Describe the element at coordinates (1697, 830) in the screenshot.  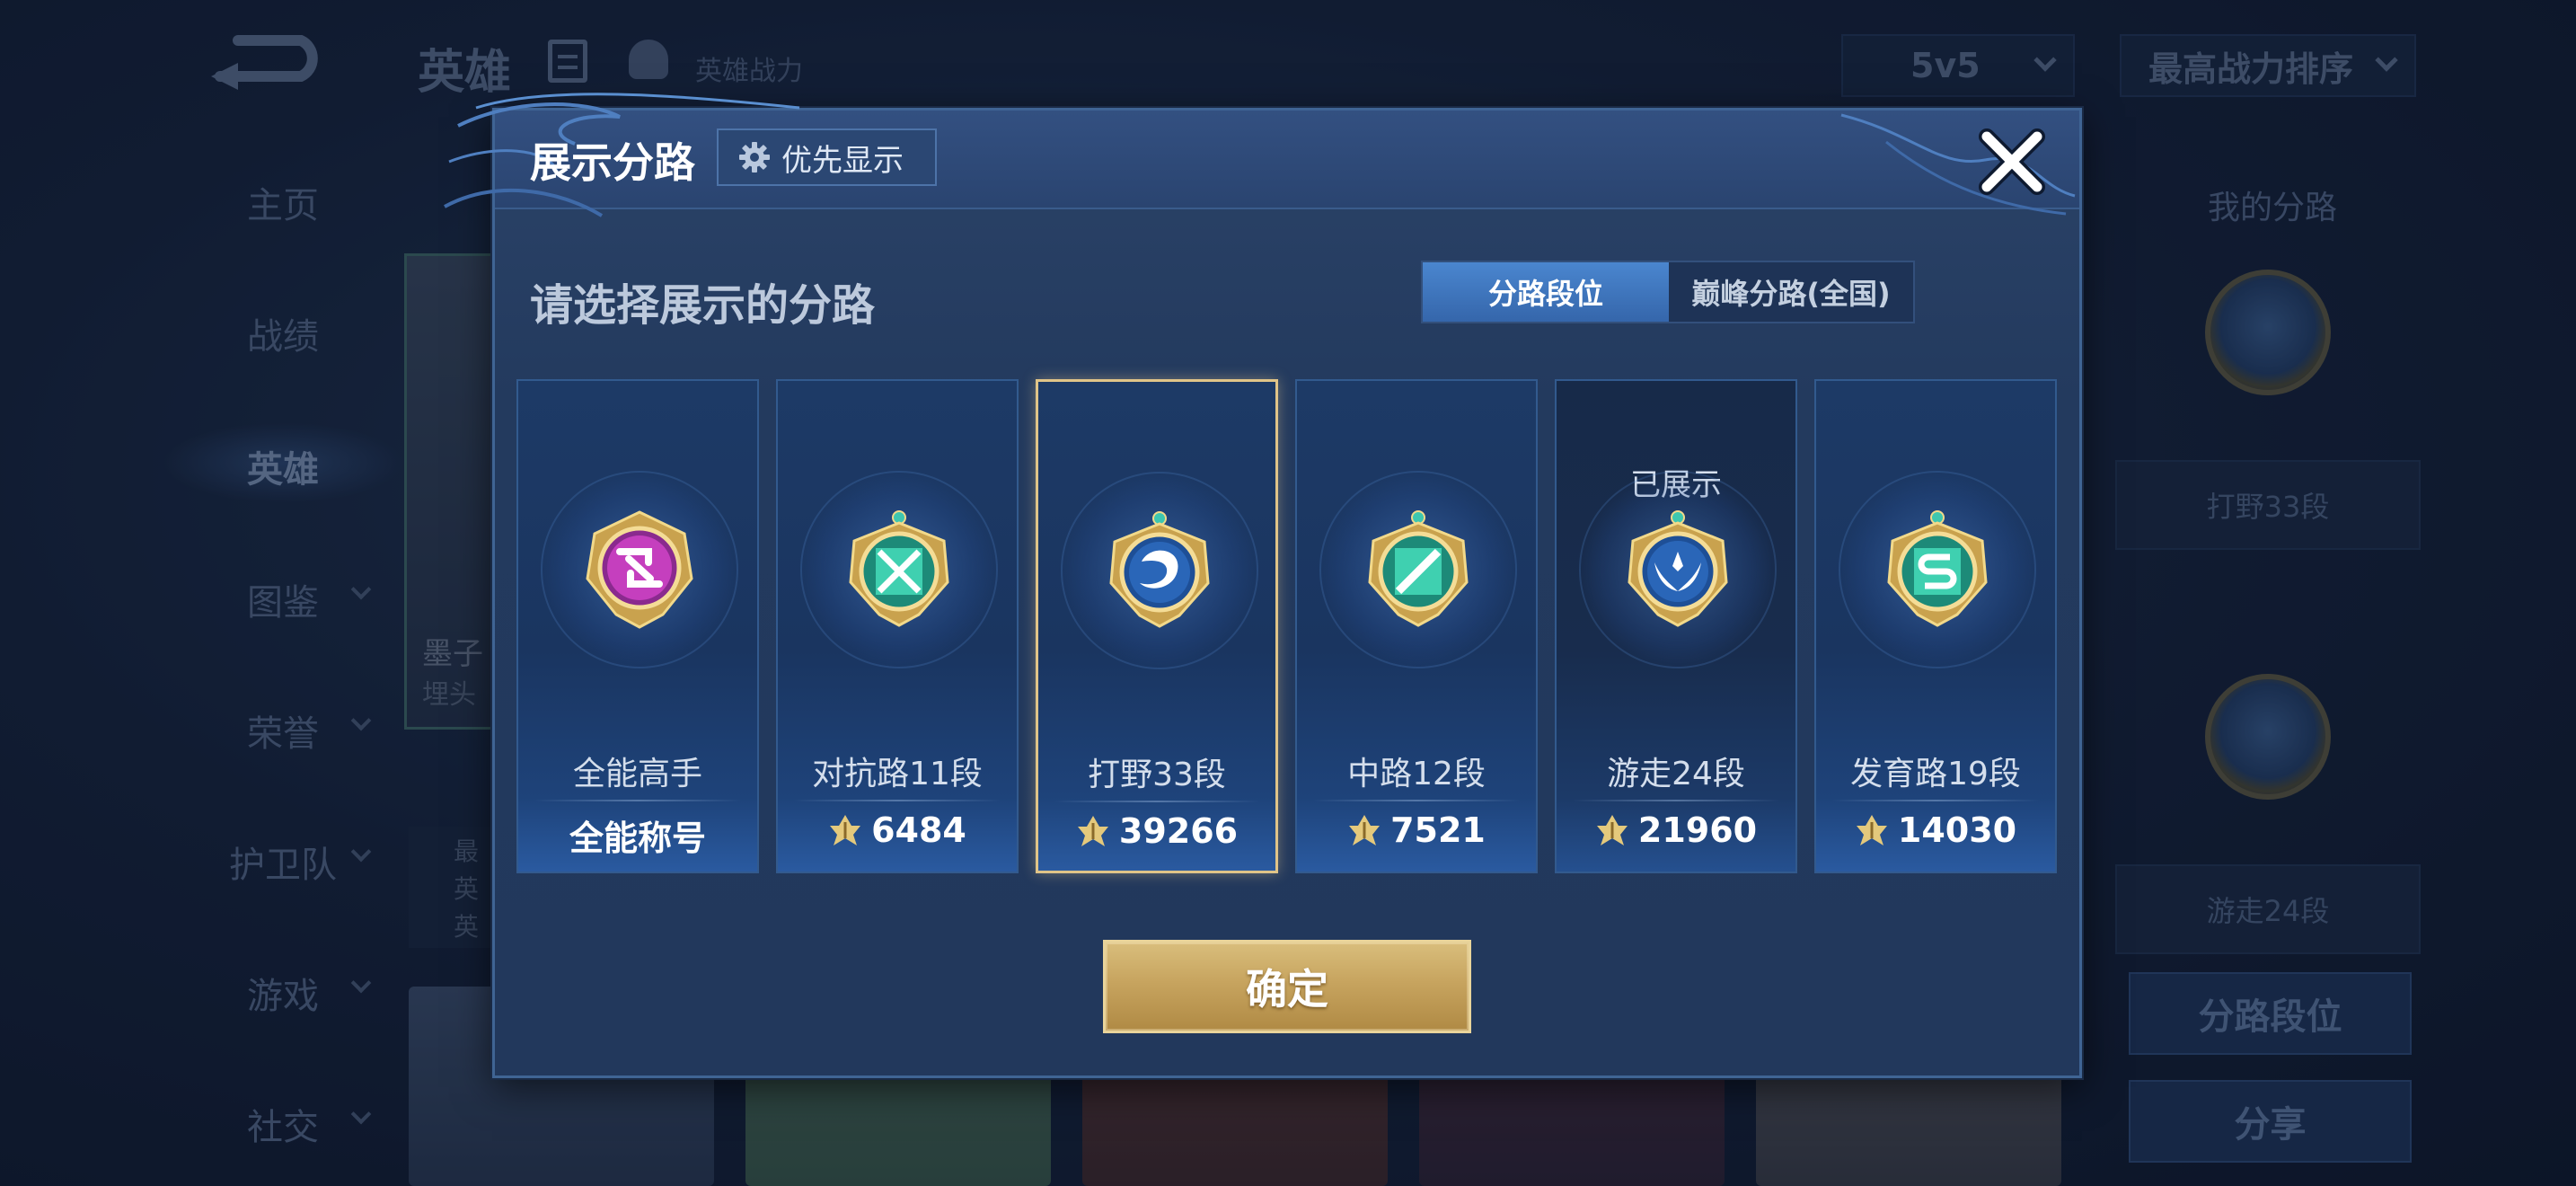
I see `lane-value-text: 21960` at that location.